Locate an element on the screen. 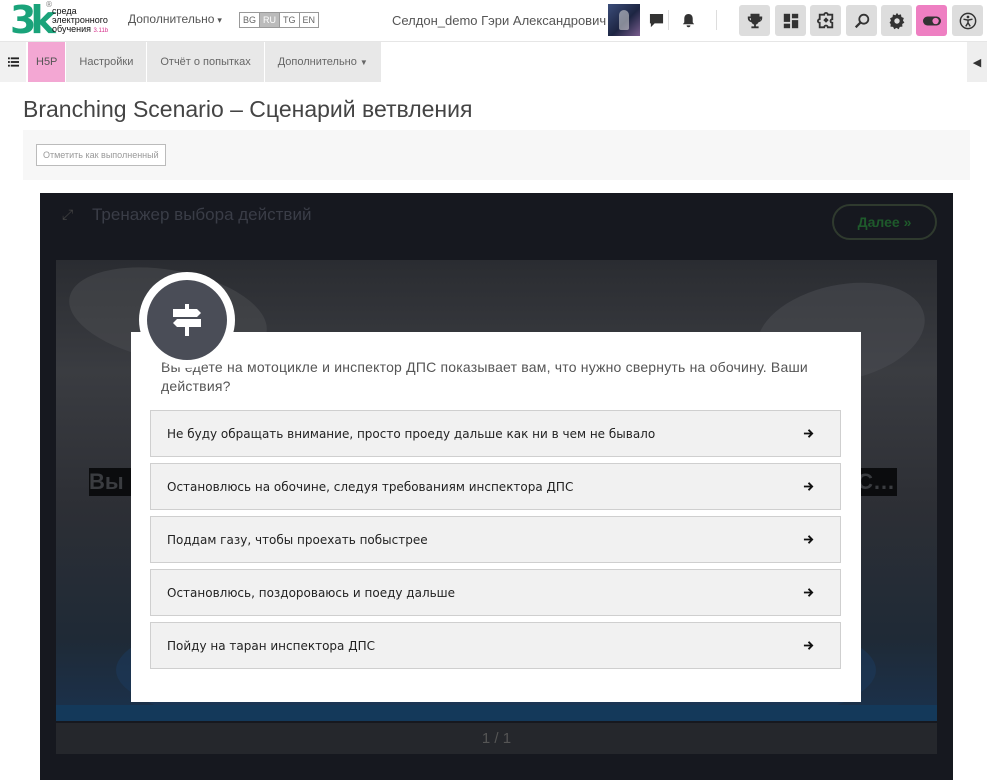  tab-label: Настройки is located at coordinates (106, 62).